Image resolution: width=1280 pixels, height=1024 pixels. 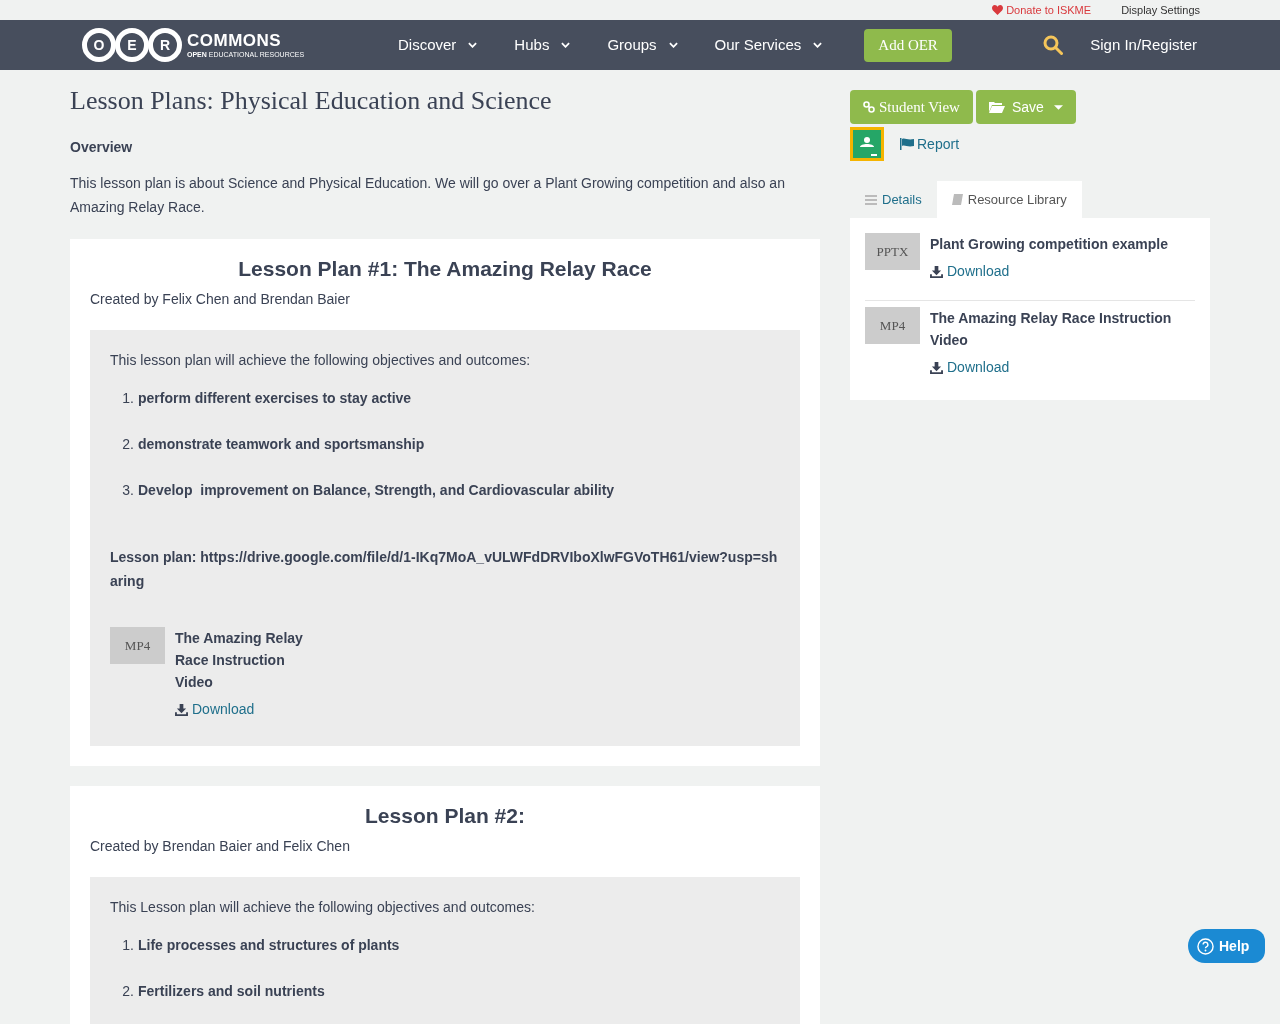 I want to click on objective-text: Fertilizers and soil nutrients, so click(x=231, y=991).